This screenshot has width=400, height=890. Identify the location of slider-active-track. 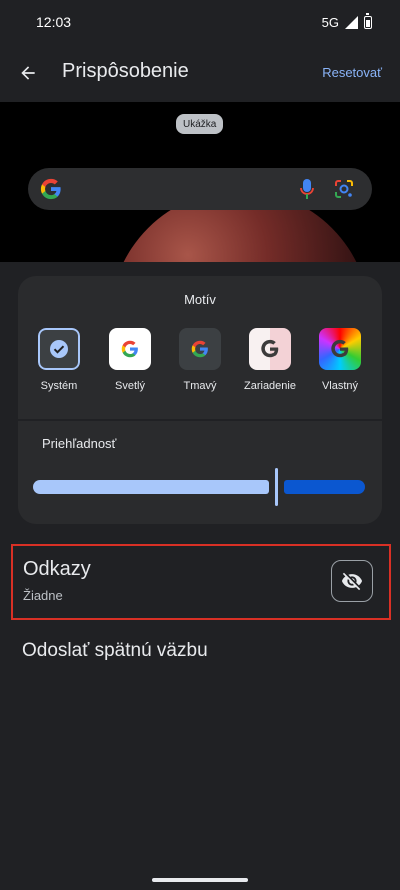
(151, 487).